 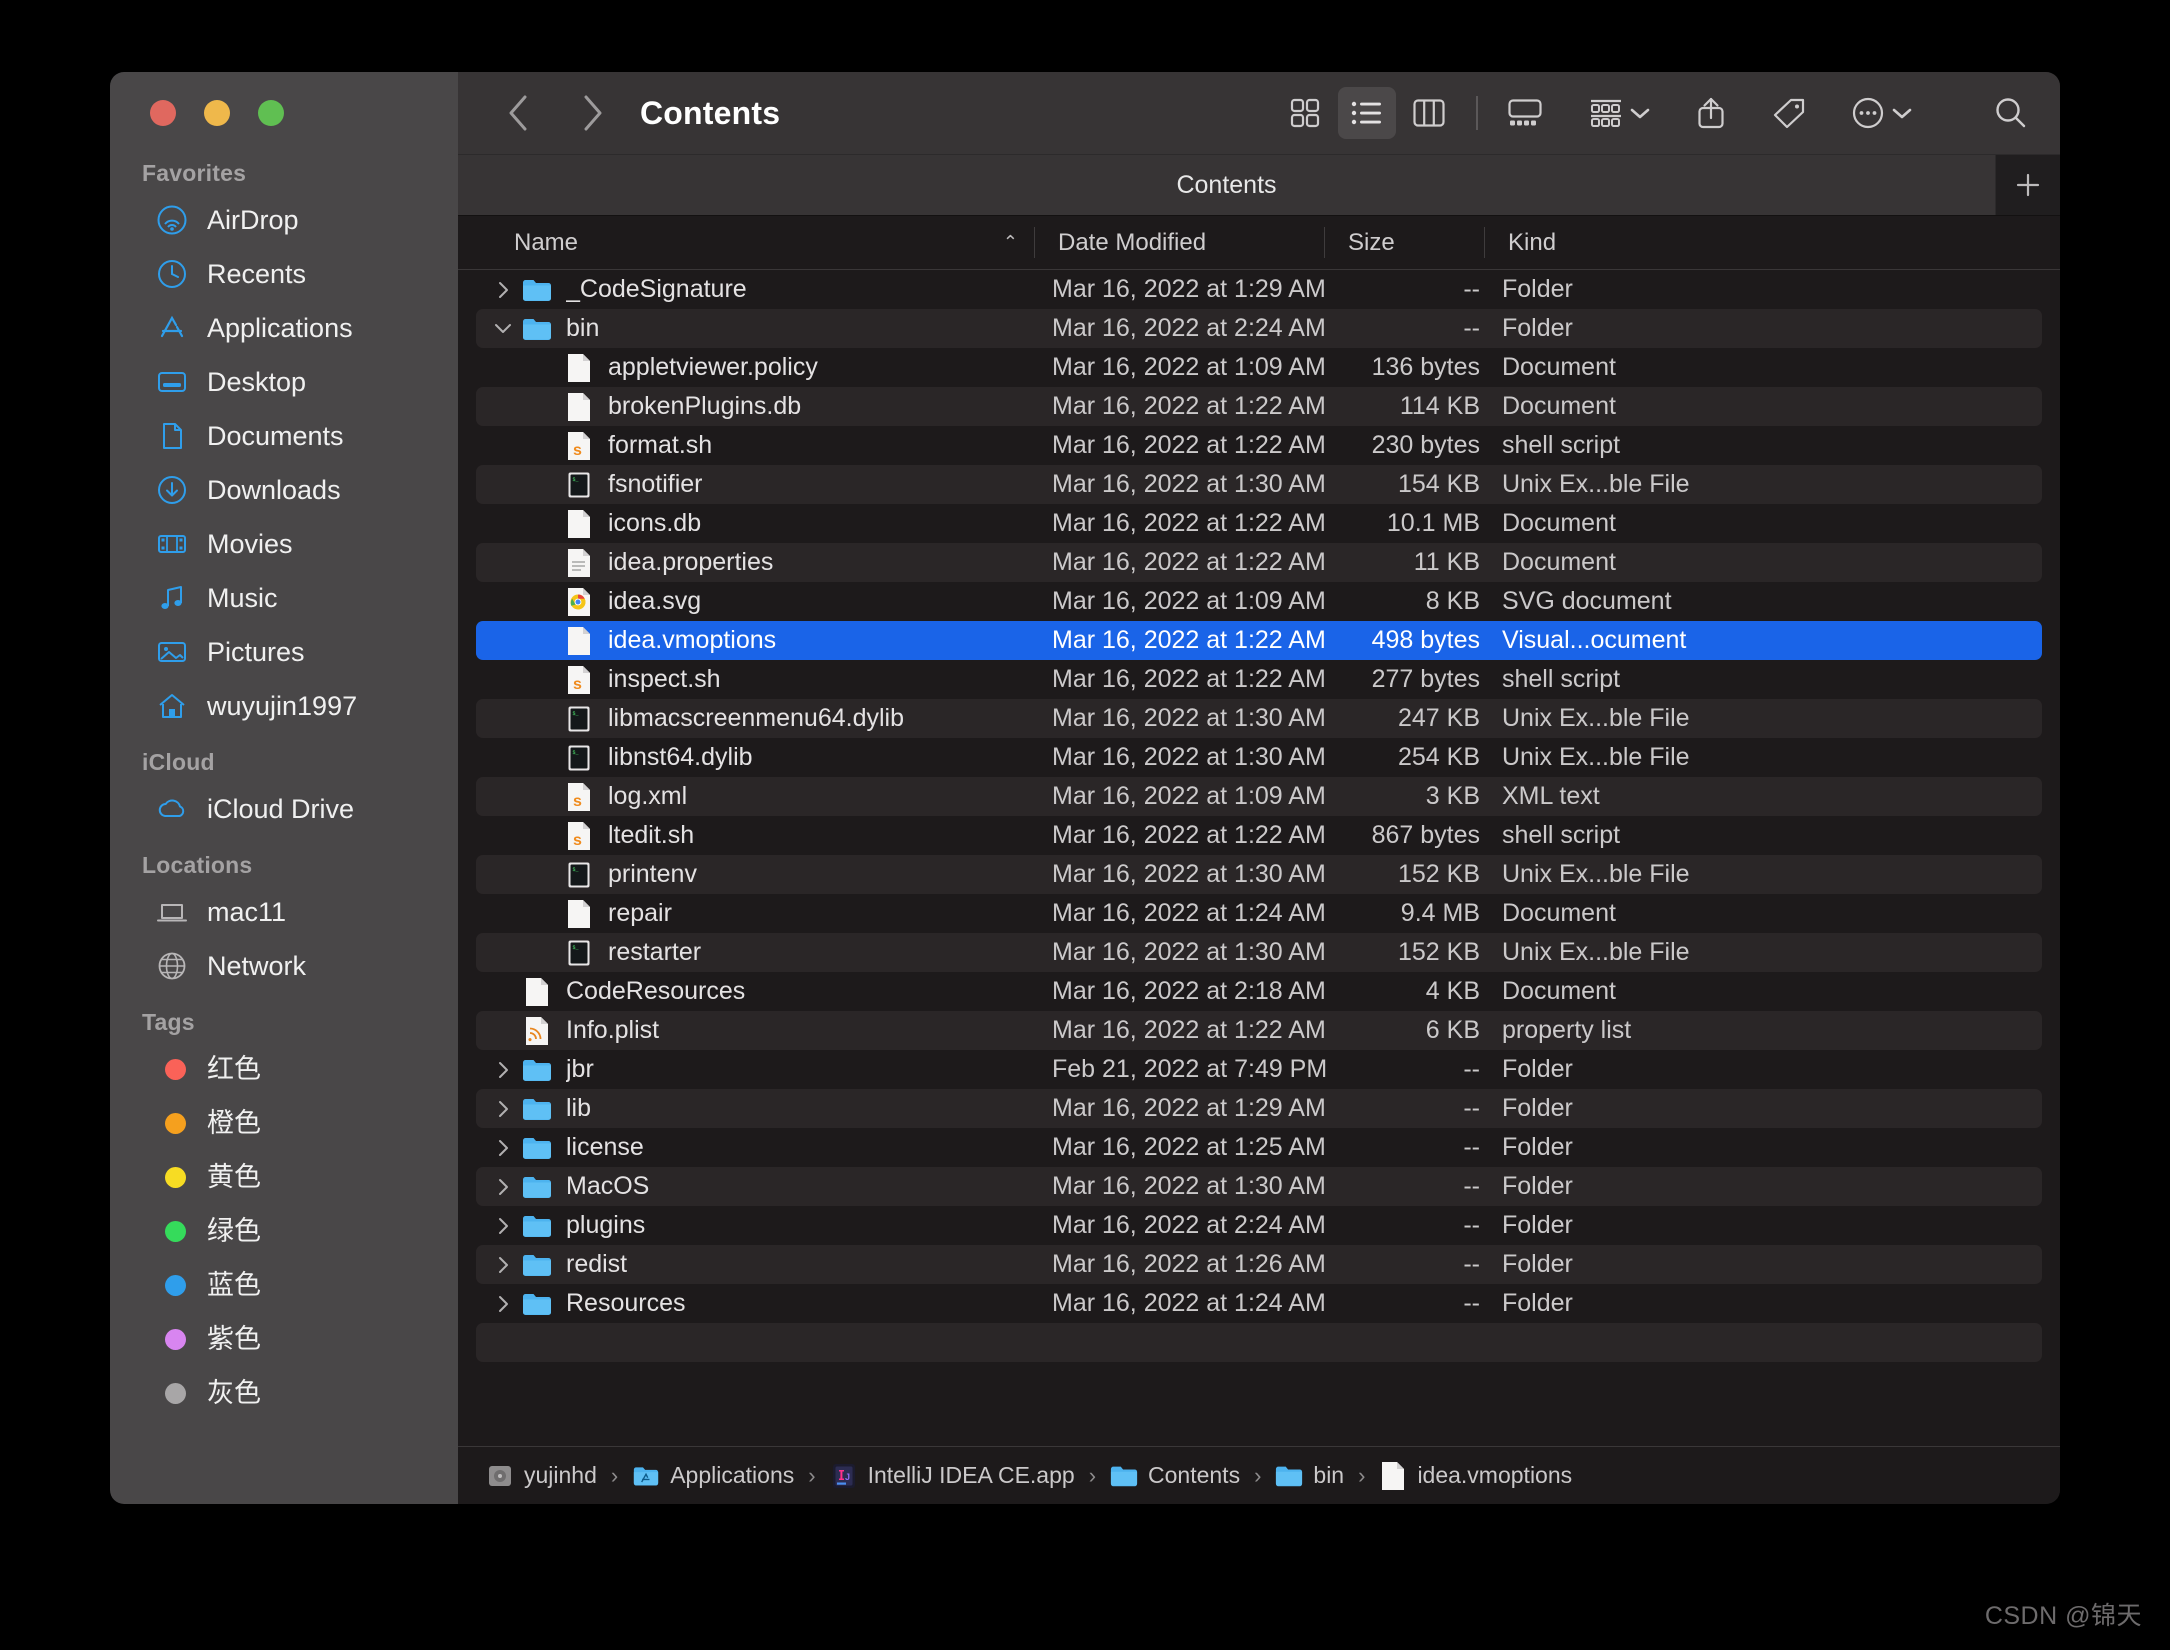 What do you see at coordinates (1179, 242) in the screenshot?
I see `column-header-date: Date Modified` at bounding box center [1179, 242].